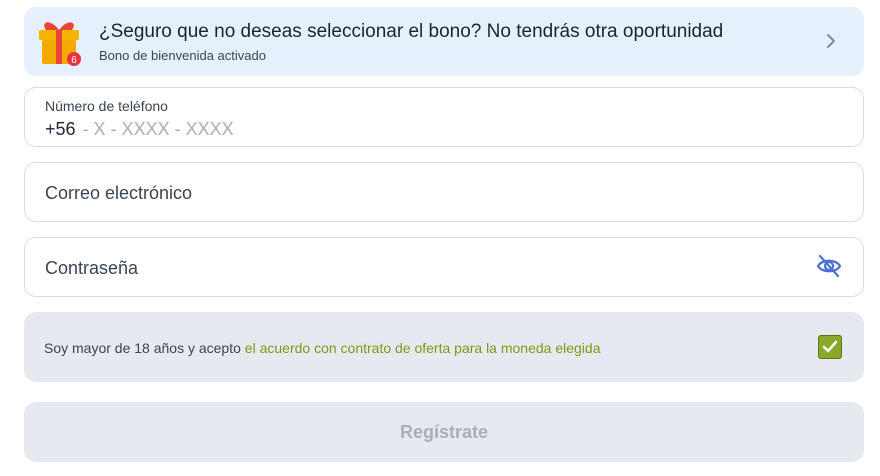 Image resolution: width=880 pixels, height=476 pixels. What do you see at coordinates (831, 41) in the screenshot?
I see `chevron-right-icon` at bounding box center [831, 41].